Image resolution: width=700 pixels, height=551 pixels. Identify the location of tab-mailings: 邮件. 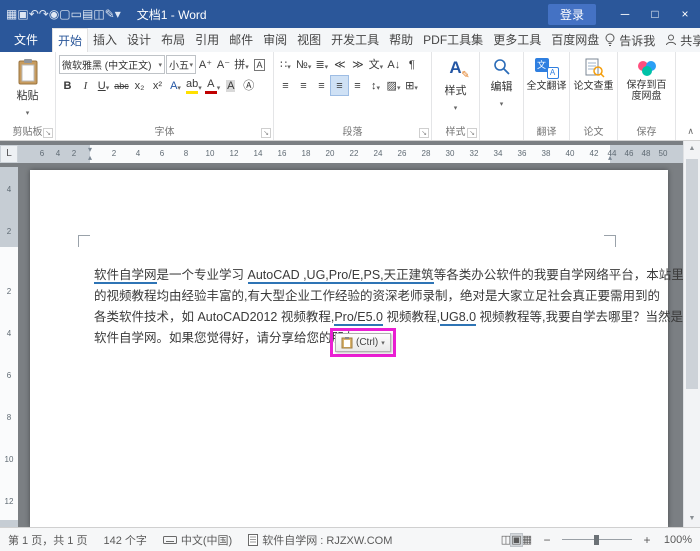
(241, 40).